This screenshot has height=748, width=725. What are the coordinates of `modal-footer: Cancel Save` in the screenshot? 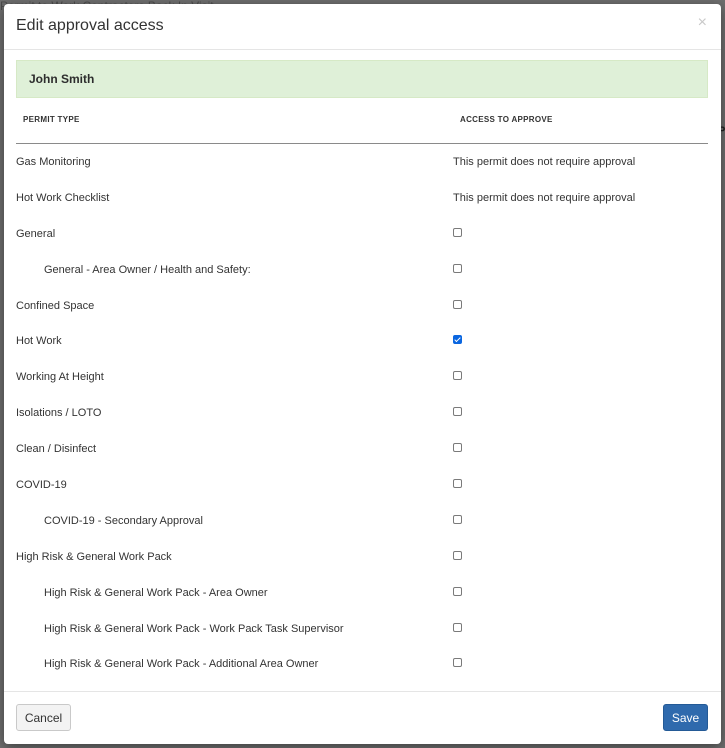 It's located at (362, 717).